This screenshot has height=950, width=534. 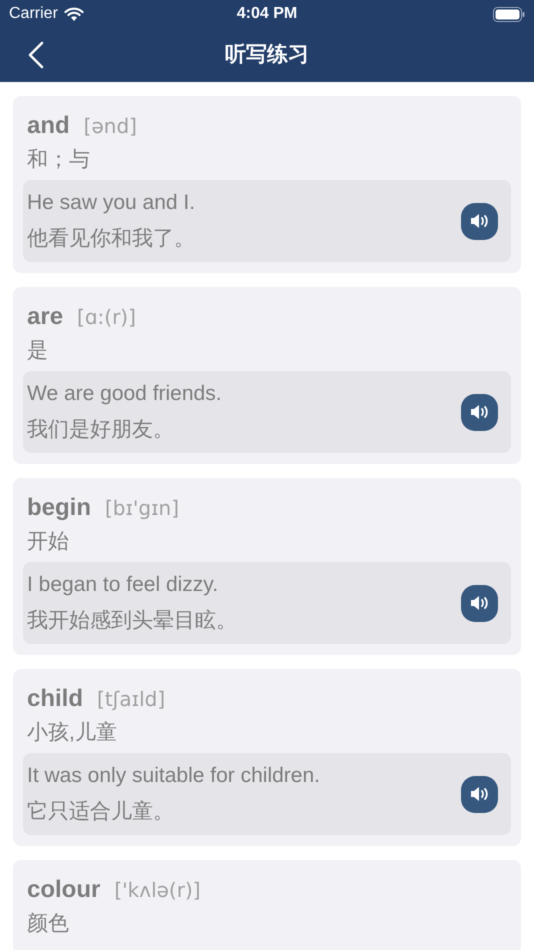 I want to click on word-text: are, so click(x=45, y=317).